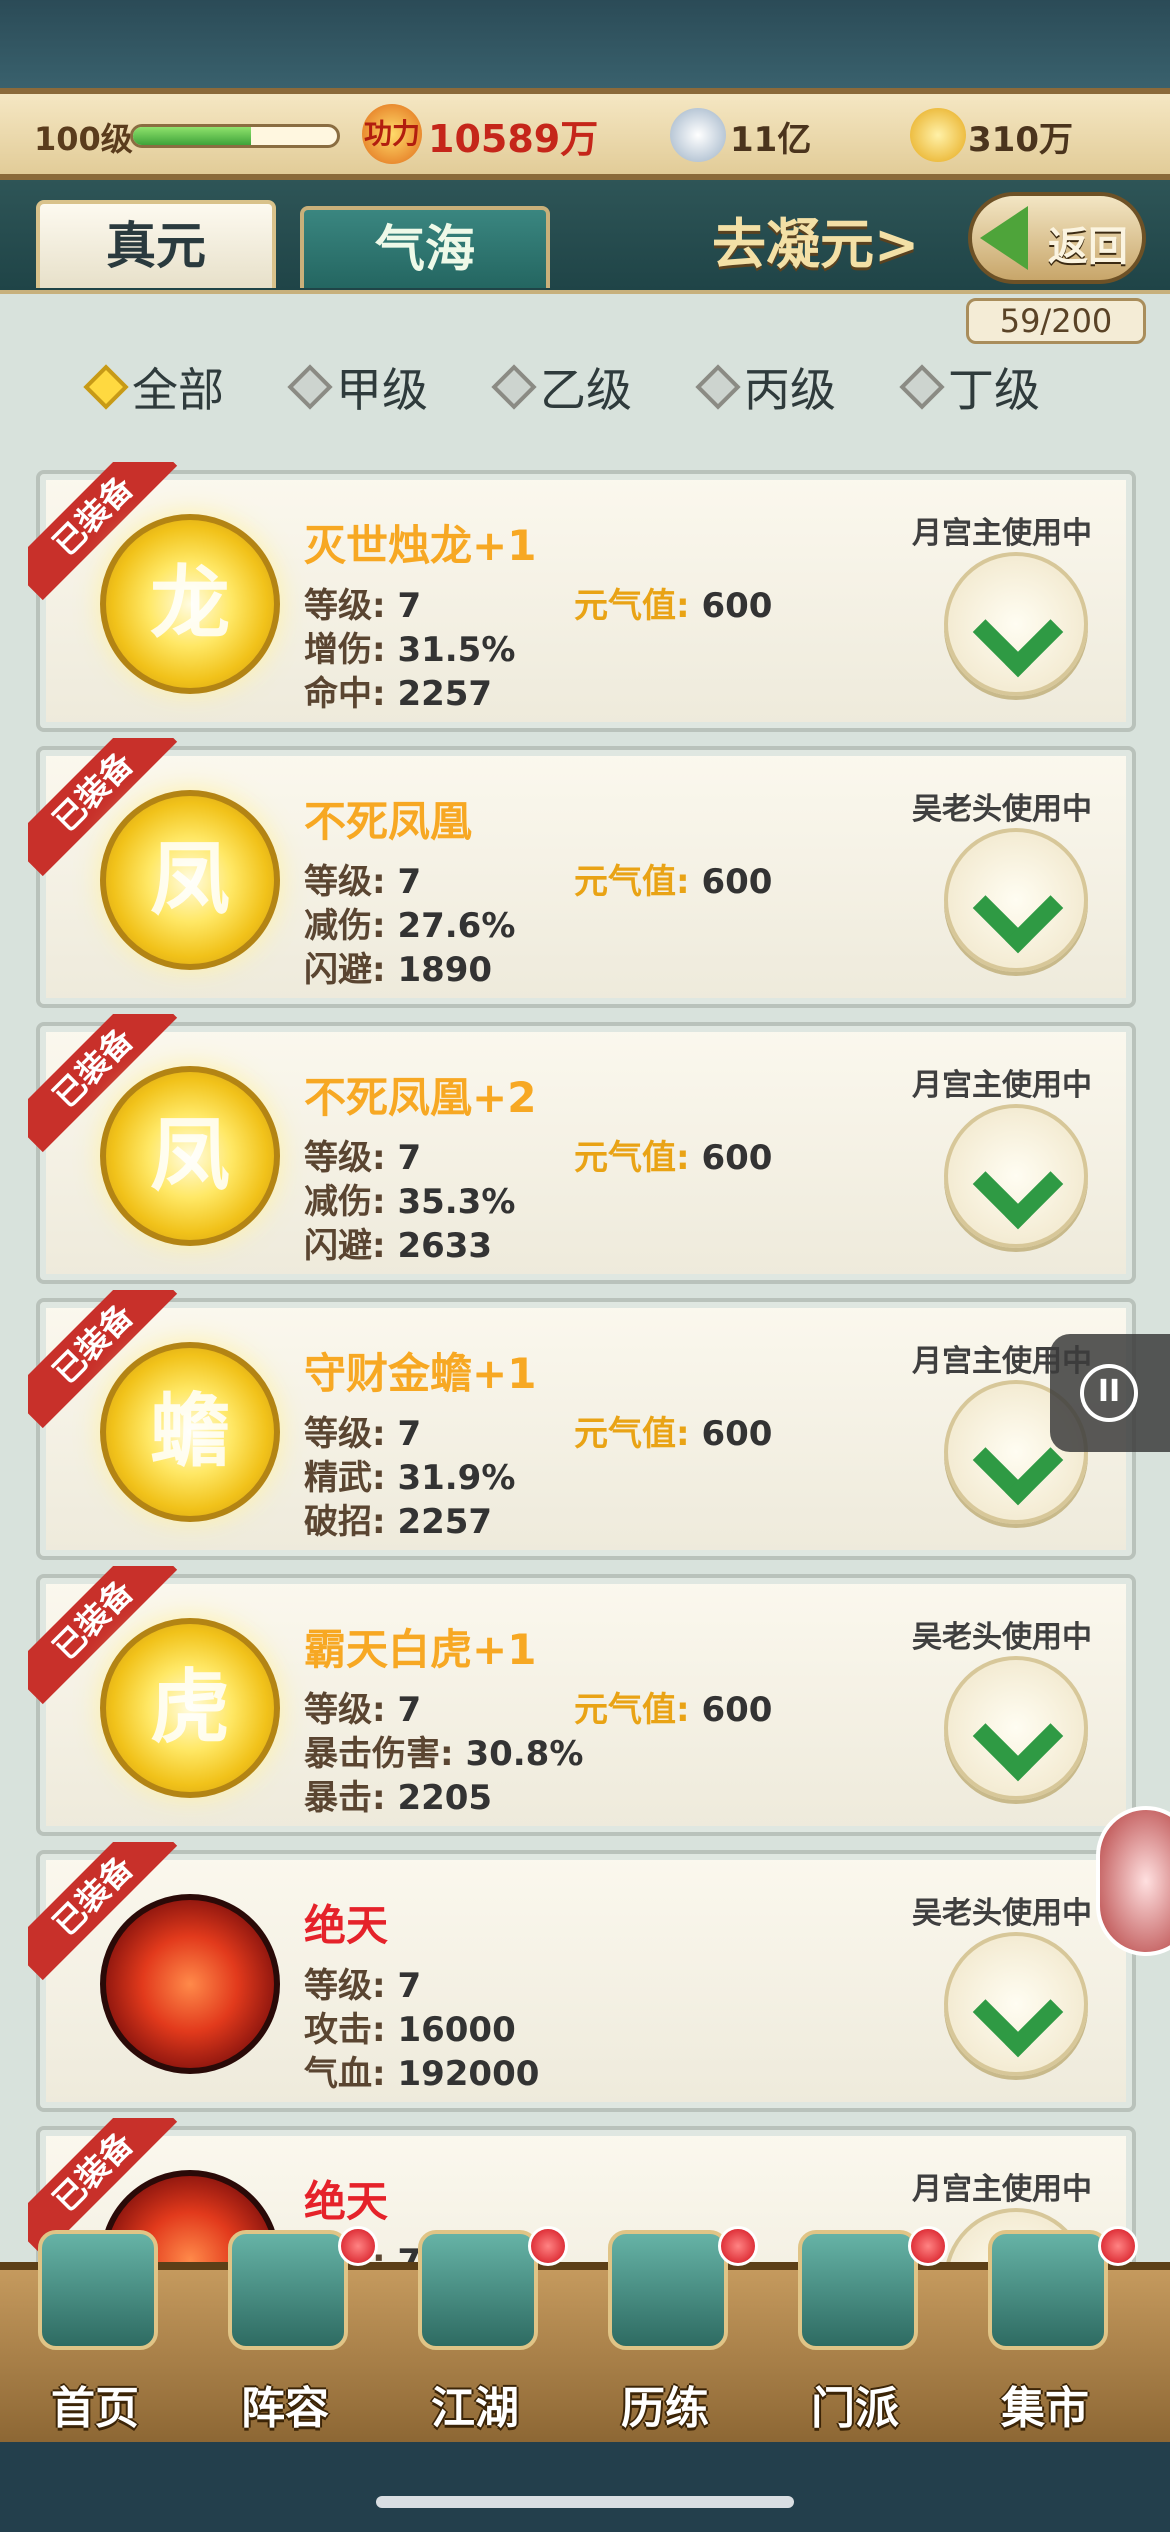 The width and height of the screenshot is (1170, 2532). I want to click on item-orb-icon: 蟾, so click(190, 1432).